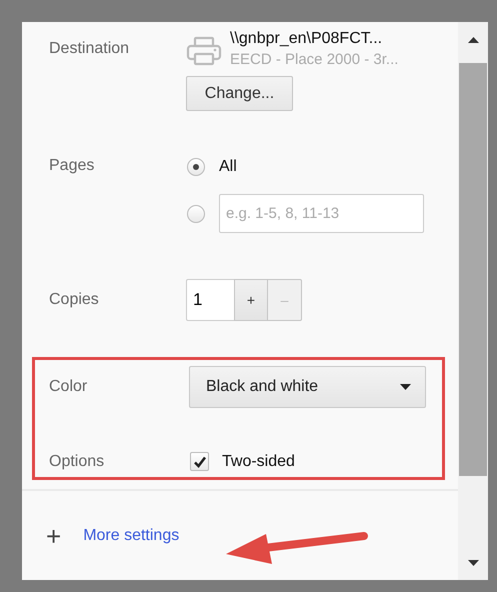 This screenshot has width=497, height=592. I want to click on setting-label: Pages, so click(72, 166).